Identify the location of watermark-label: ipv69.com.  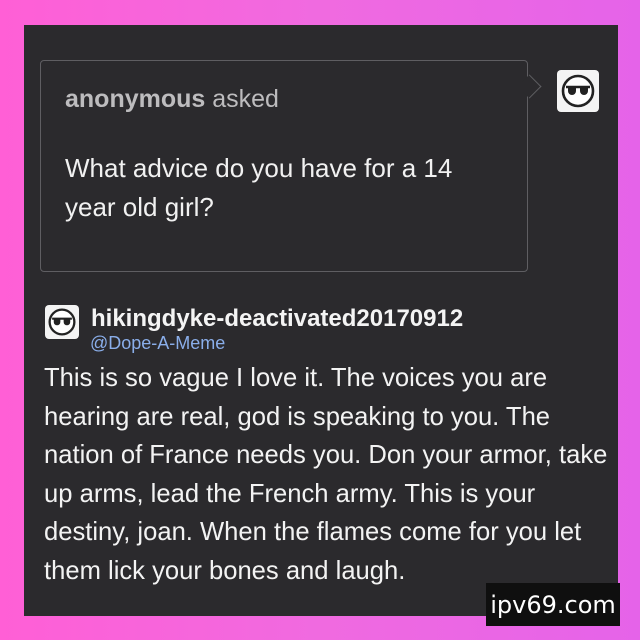
(553, 604).